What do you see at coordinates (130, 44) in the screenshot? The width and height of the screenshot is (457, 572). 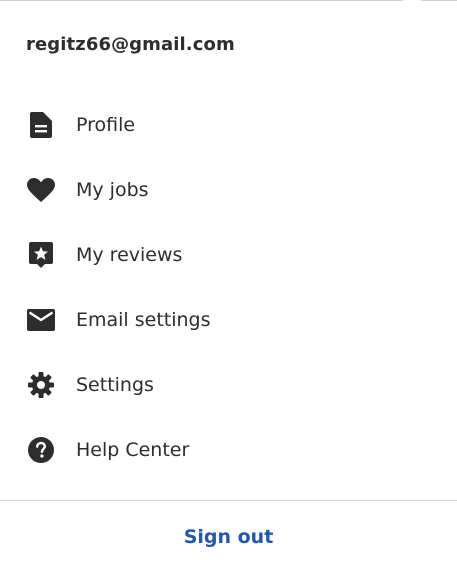 I see `account-email: regitz66@gmail.com` at bounding box center [130, 44].